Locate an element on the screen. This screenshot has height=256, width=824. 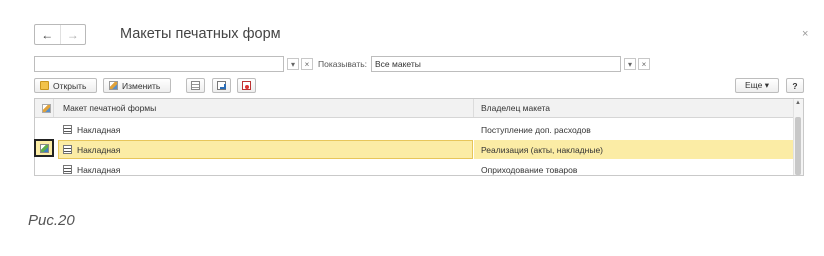
table-row: Накладная Оприходование товаров is located at coordinates (415, 167).